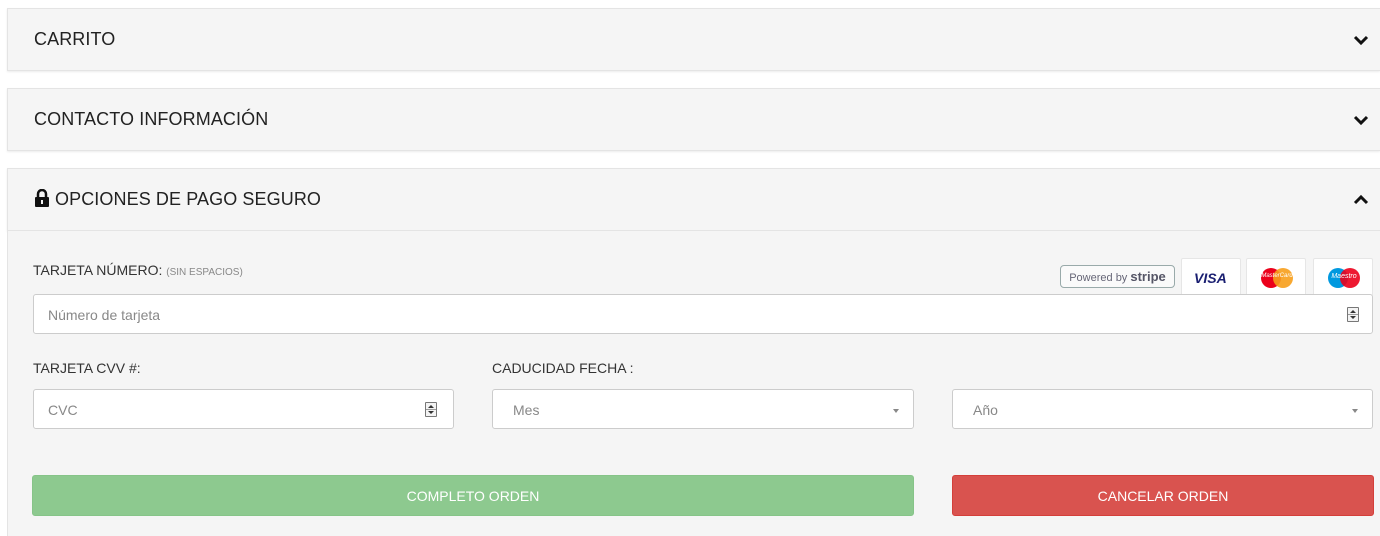  I want to click on cvv-input: CVC, so click(243, 409).